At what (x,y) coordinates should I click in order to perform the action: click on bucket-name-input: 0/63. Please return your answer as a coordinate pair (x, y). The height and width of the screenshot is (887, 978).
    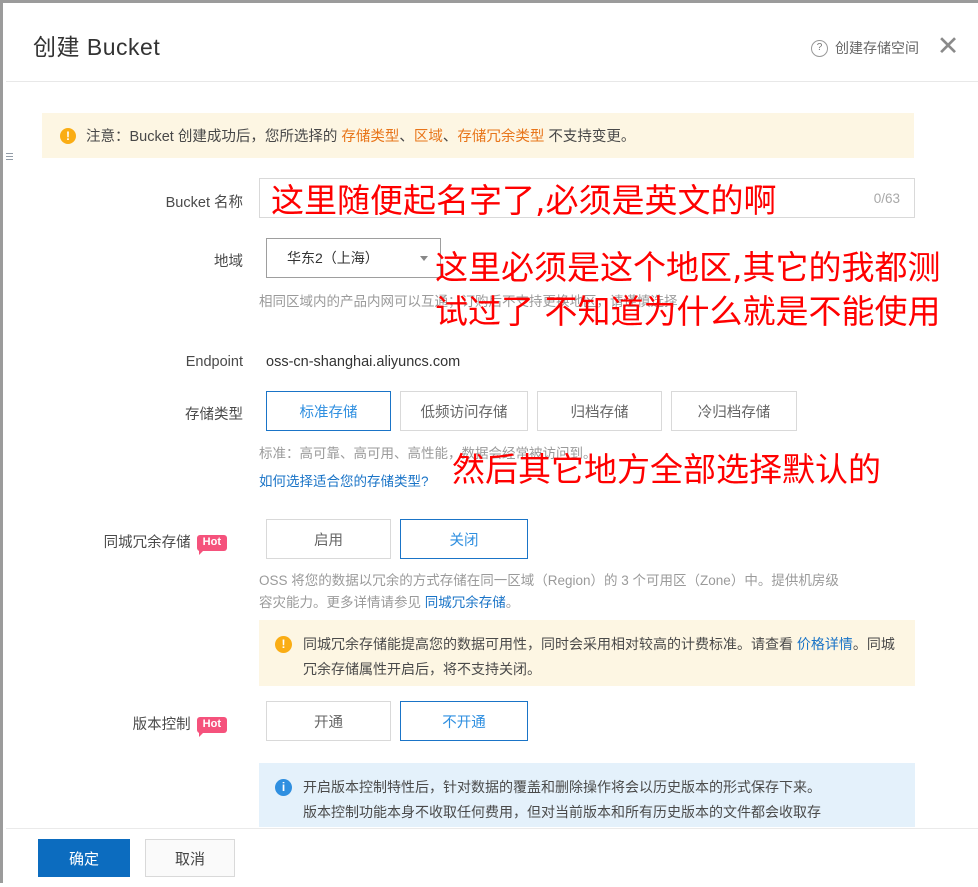
    Looking at the image, I should click on (587, 198).